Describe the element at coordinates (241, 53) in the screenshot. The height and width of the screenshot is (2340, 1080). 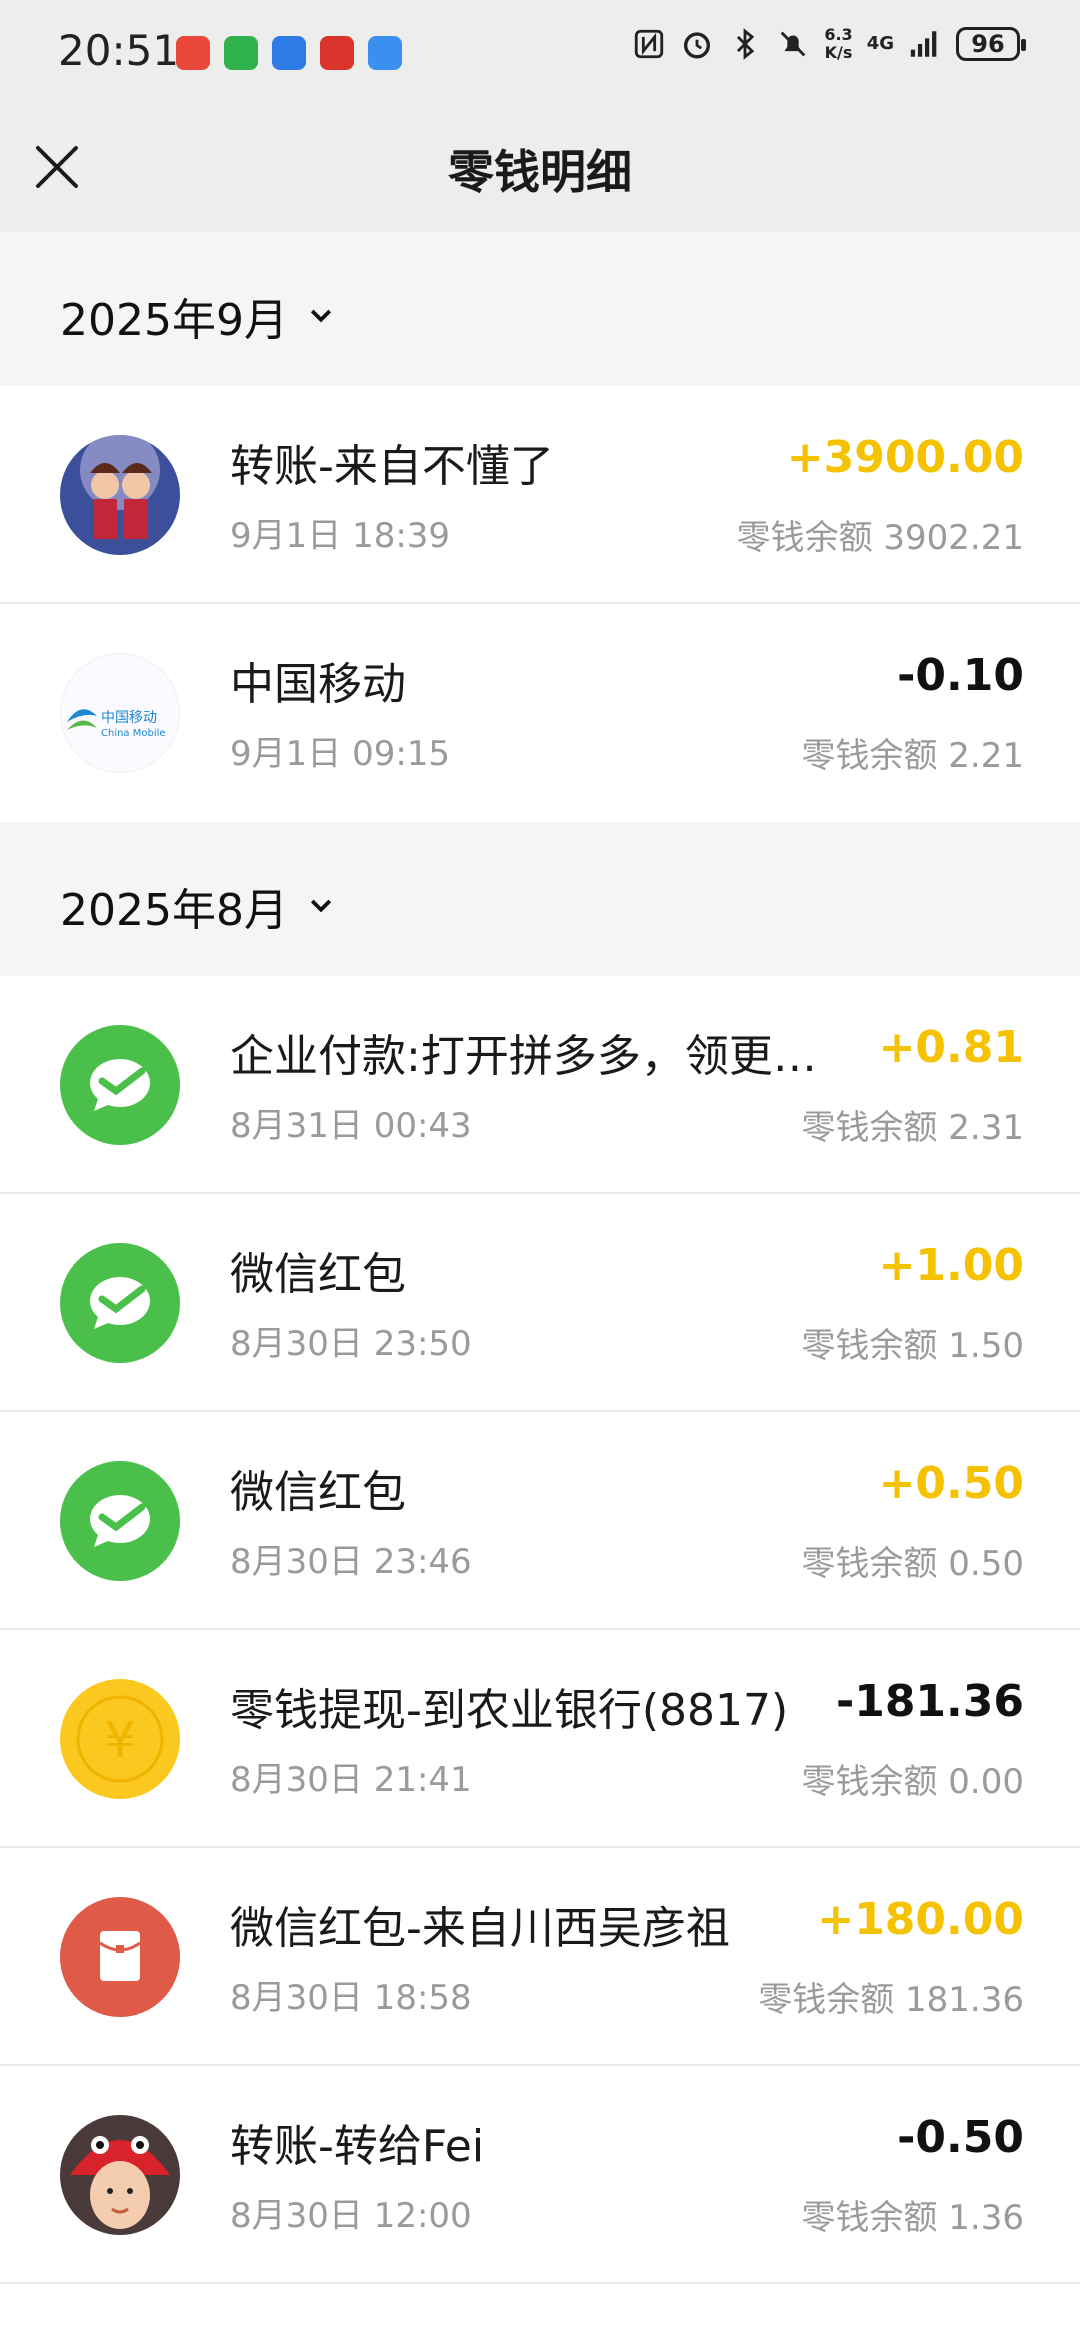
I see `wechat-notification-icon` at that location.